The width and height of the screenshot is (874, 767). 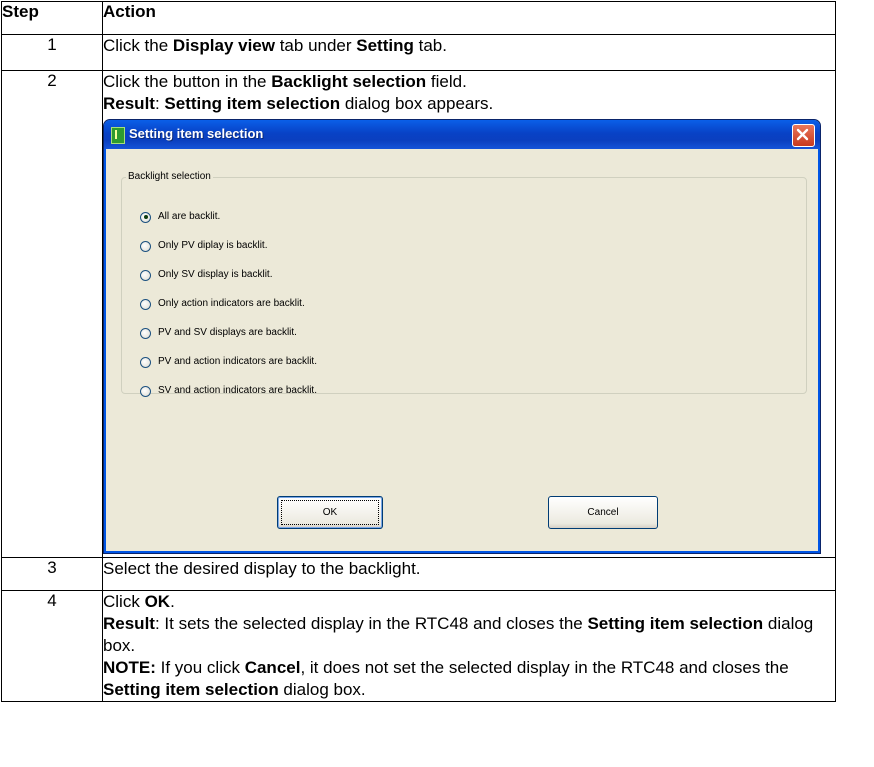 I want to click on action-text: If you click, so click(x=200, y=667).